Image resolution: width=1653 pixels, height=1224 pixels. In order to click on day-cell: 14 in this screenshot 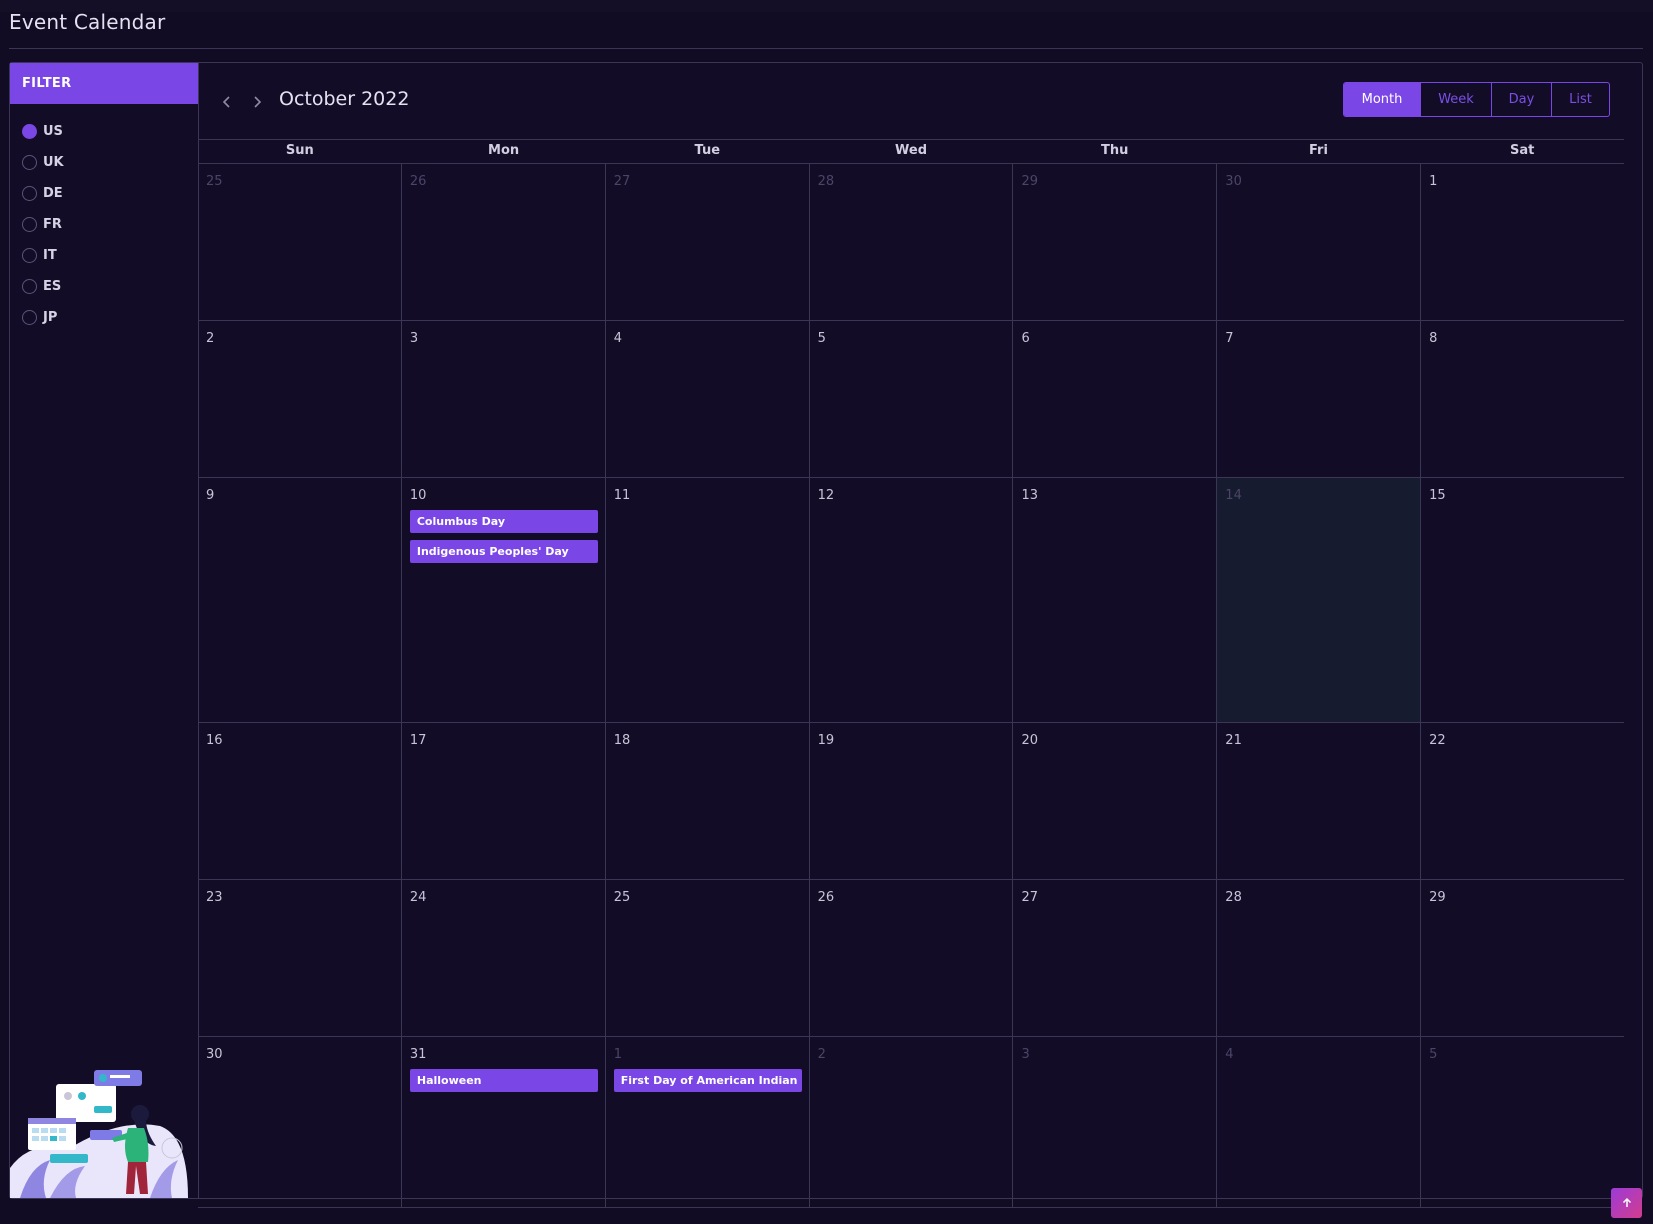, I will do `click(1319, 600)`.